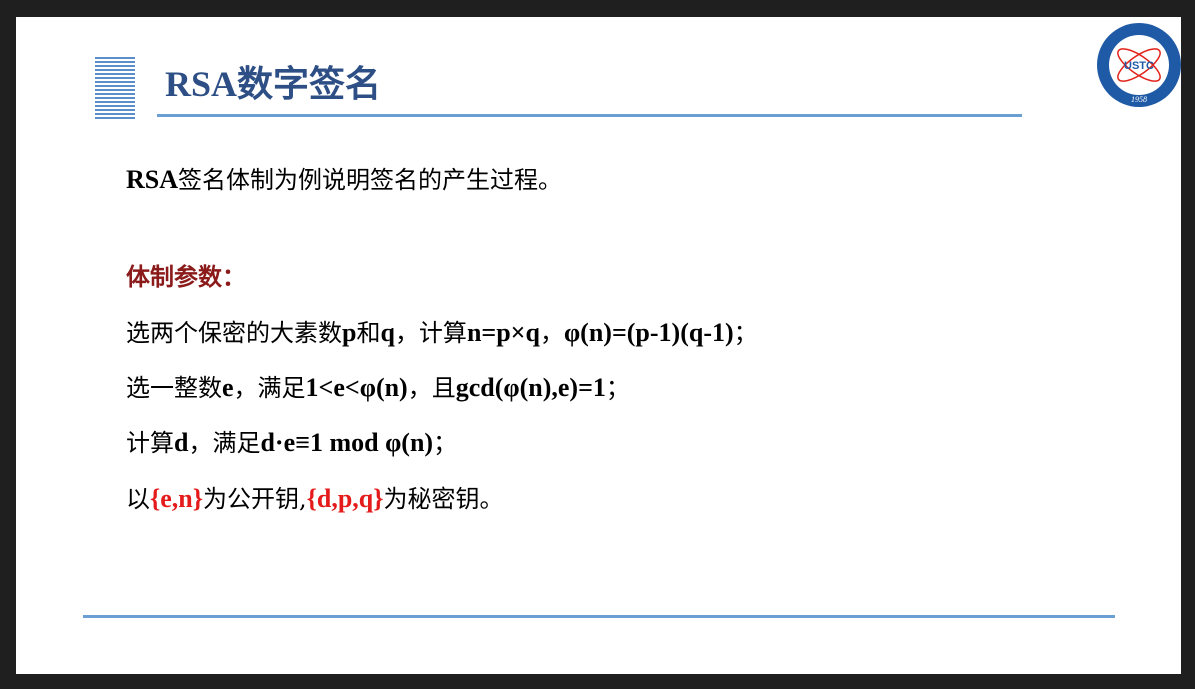 This screenshot has height=689, width=1195. I want to click on public-key: {e,n}, so click(176, 498).